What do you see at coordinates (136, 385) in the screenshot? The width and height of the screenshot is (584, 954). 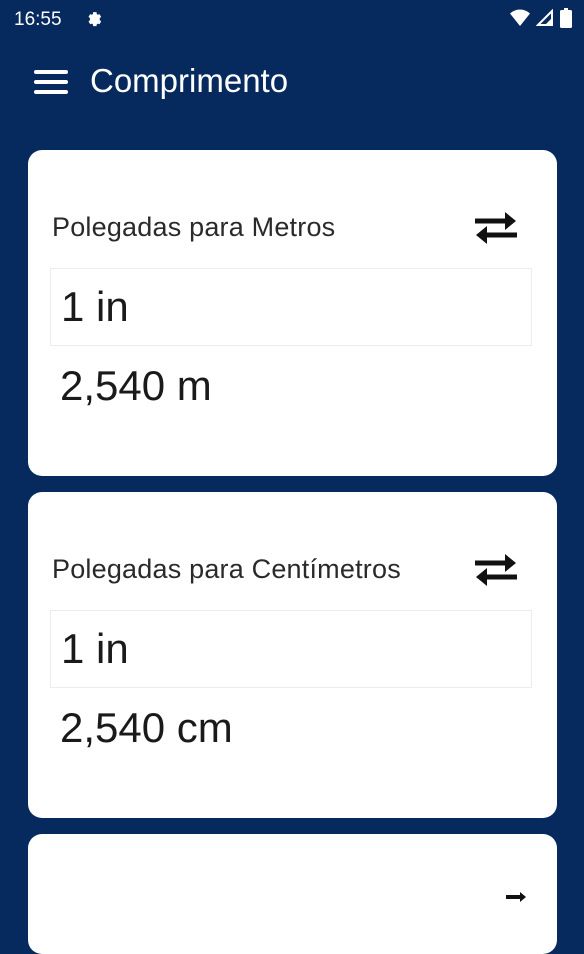 I see `result-value: 2,540 m` at bounding box center [136, 385].